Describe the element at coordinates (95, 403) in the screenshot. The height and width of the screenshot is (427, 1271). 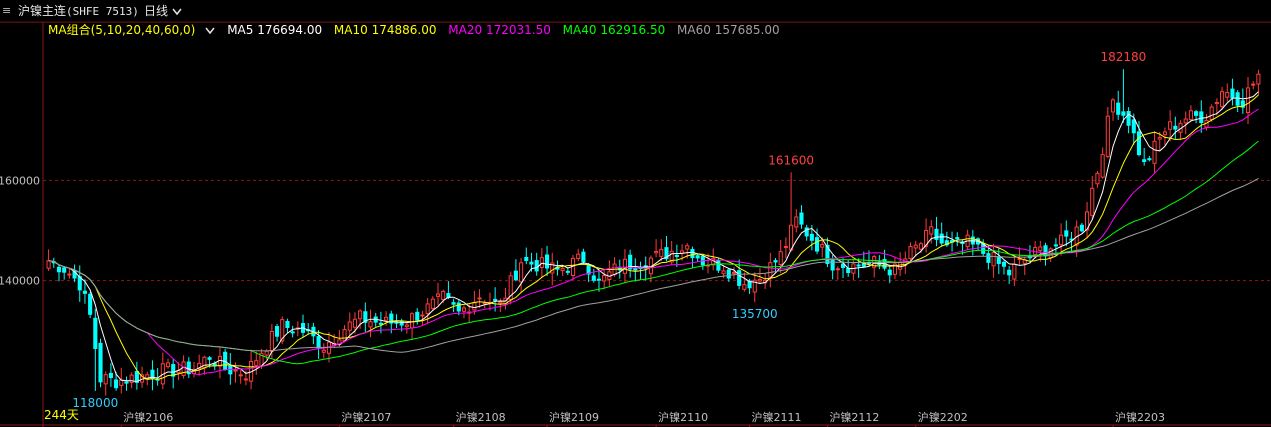
I see `low-price-label: 118000` at that location.